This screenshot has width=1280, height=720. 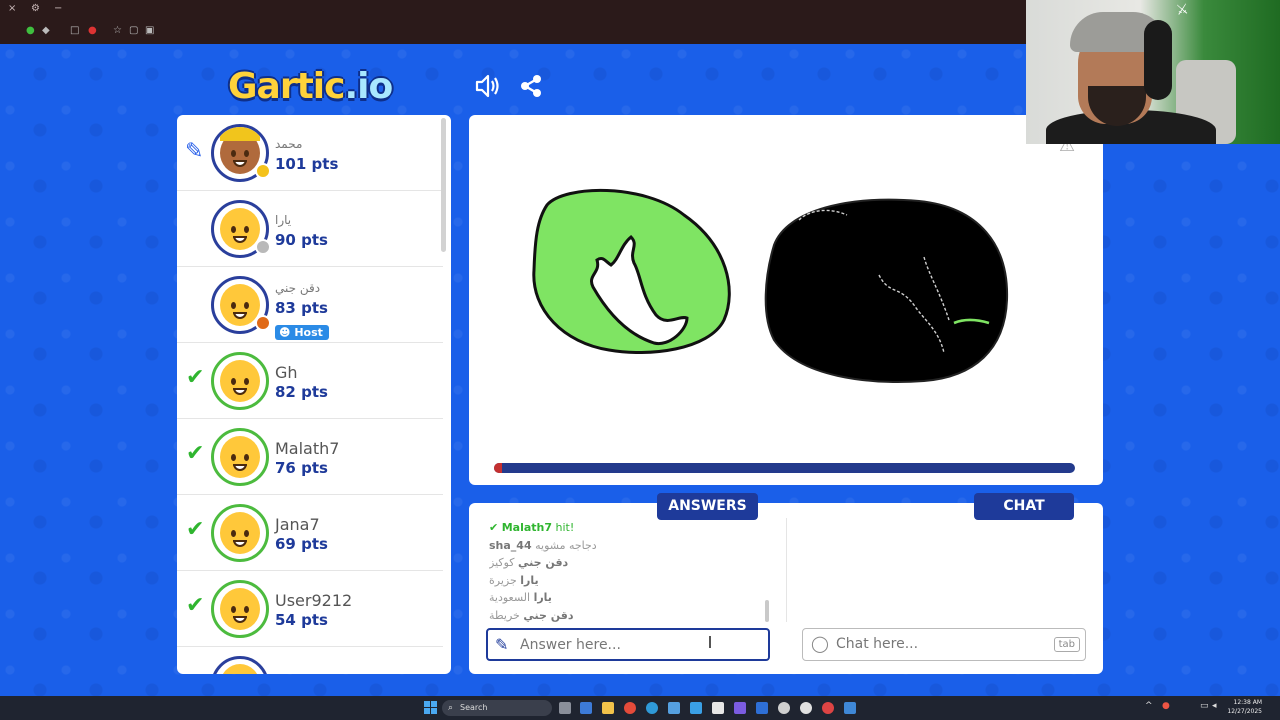 What do you see at coordinates (302, 332) in the screenshot?
I see `host-badge: ☻ Host` at bounding box center [302, 332].